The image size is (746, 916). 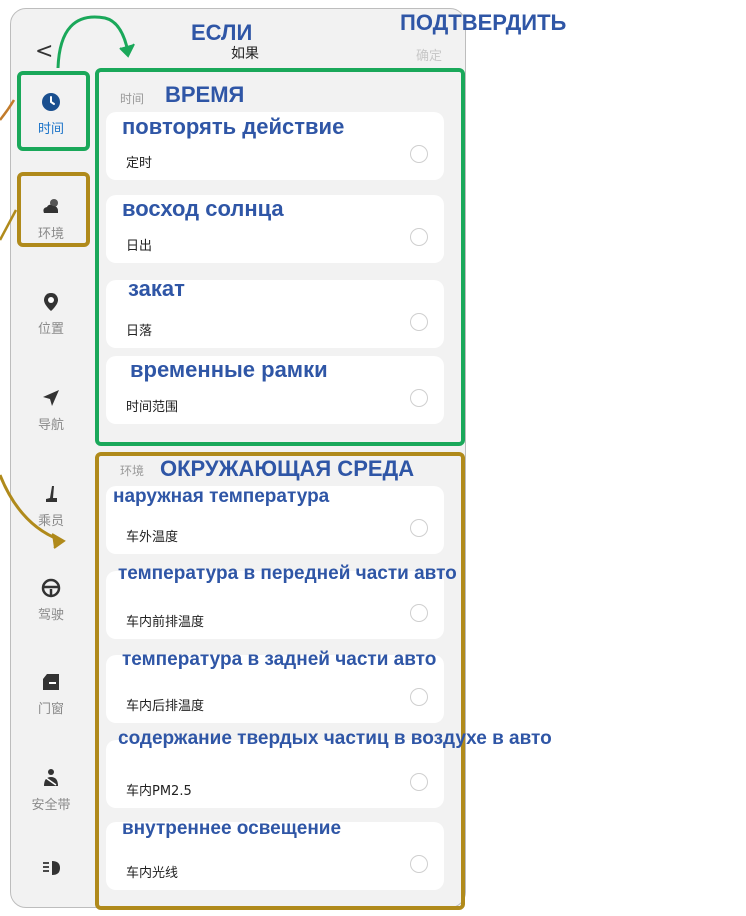 I want to click on annotation-if: ЕСЛИ, so click(x=222, y=32).